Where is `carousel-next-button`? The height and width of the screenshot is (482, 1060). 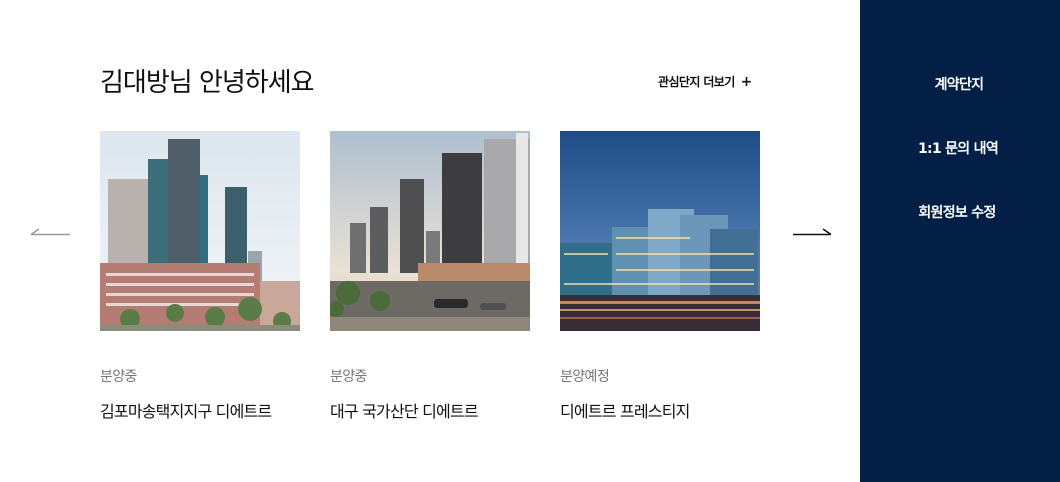 carousel-next-button is located at coordinates (812, 233).